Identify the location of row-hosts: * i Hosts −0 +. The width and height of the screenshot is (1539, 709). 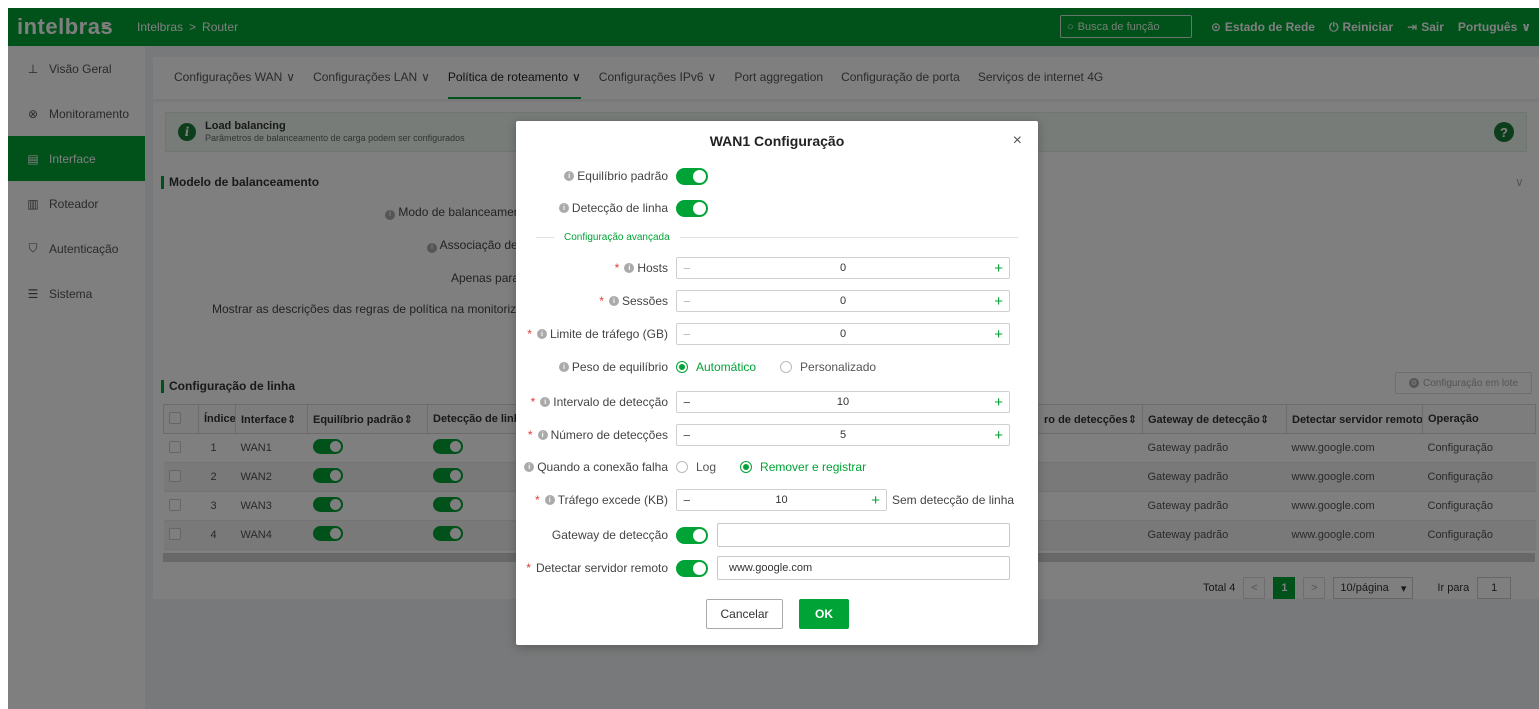
(777, 268).